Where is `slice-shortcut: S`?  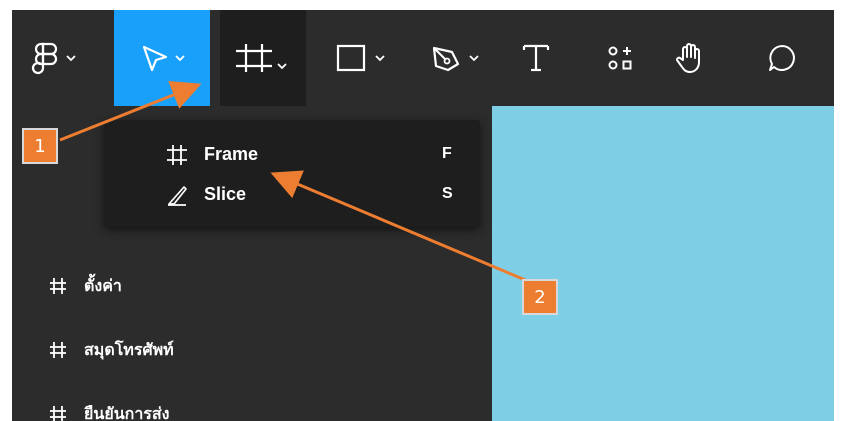 slice-shortcut: S is located at coordinates (447, 193).